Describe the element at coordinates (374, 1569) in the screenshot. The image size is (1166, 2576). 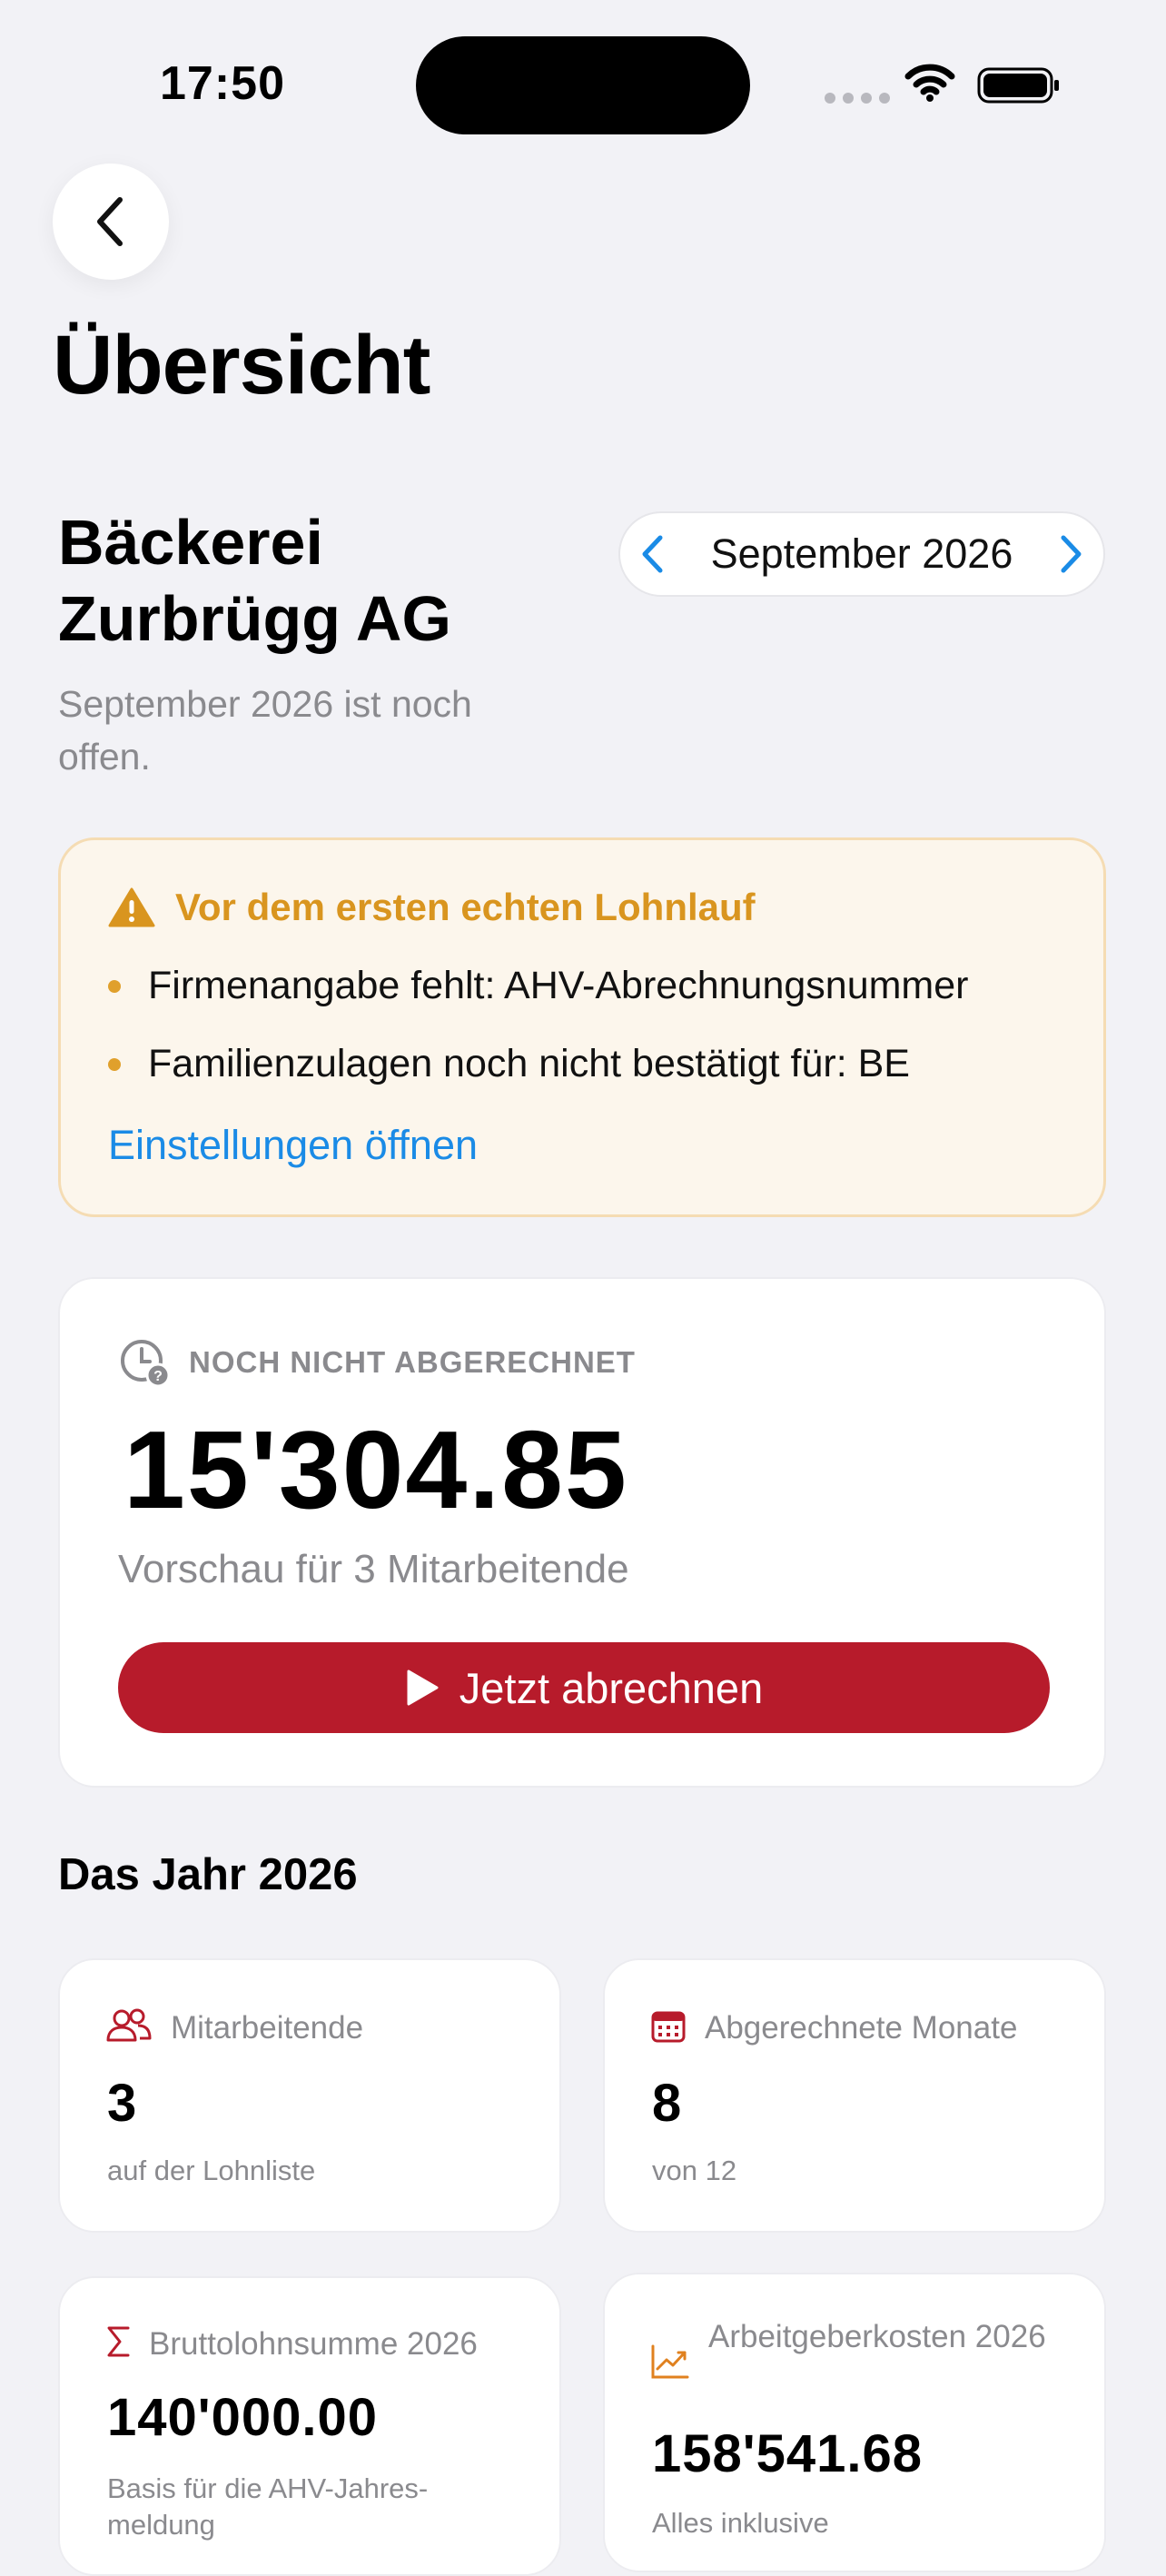
I see `pending-preview-note: Vorschau für 3 Mitarbeitende` at that location.